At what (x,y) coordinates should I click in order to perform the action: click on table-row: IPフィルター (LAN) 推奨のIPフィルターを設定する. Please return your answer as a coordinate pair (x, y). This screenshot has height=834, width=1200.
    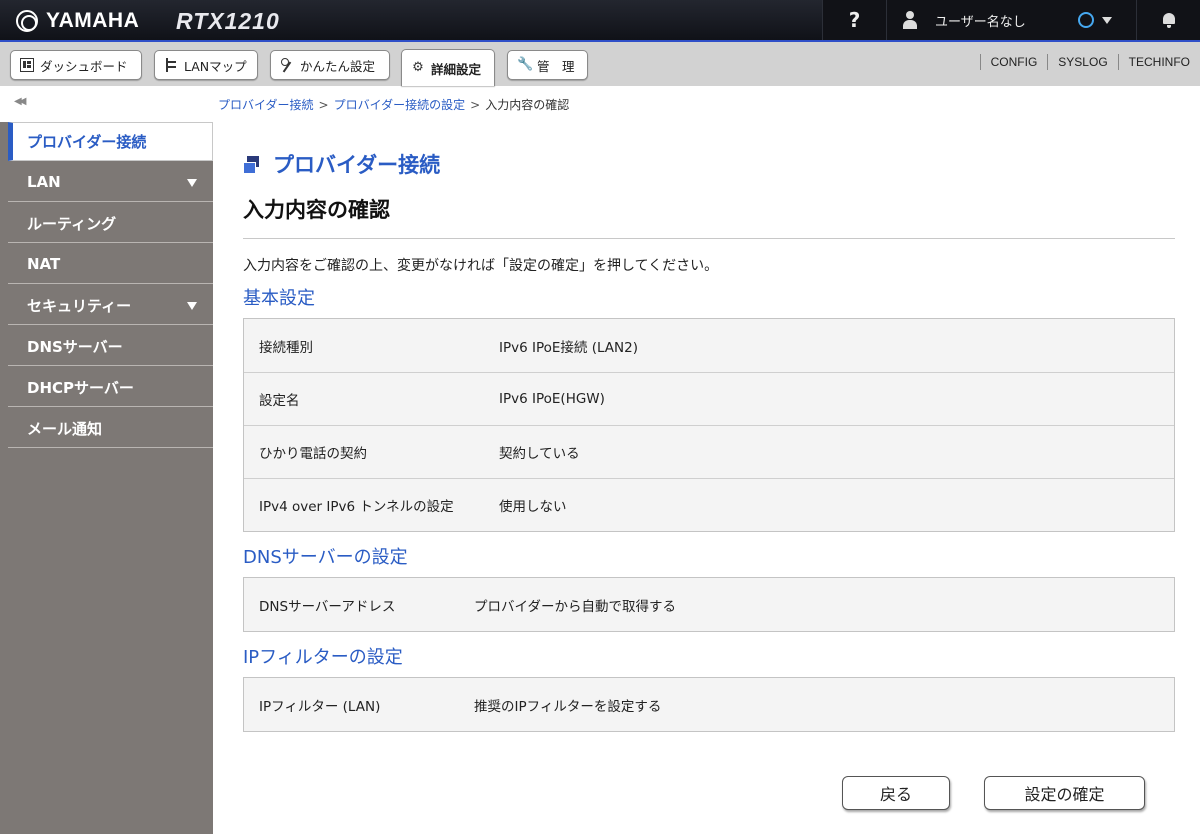
    Looking at the image, I should click on (709, 704).